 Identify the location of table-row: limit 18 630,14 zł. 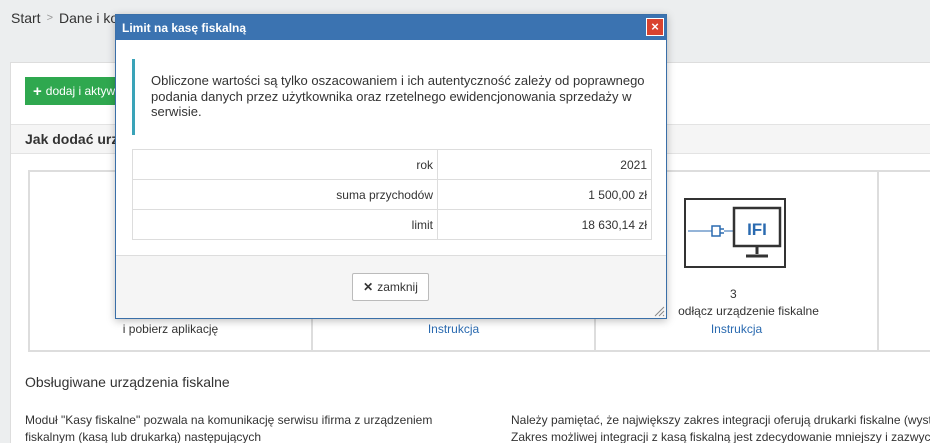
(392, 224).